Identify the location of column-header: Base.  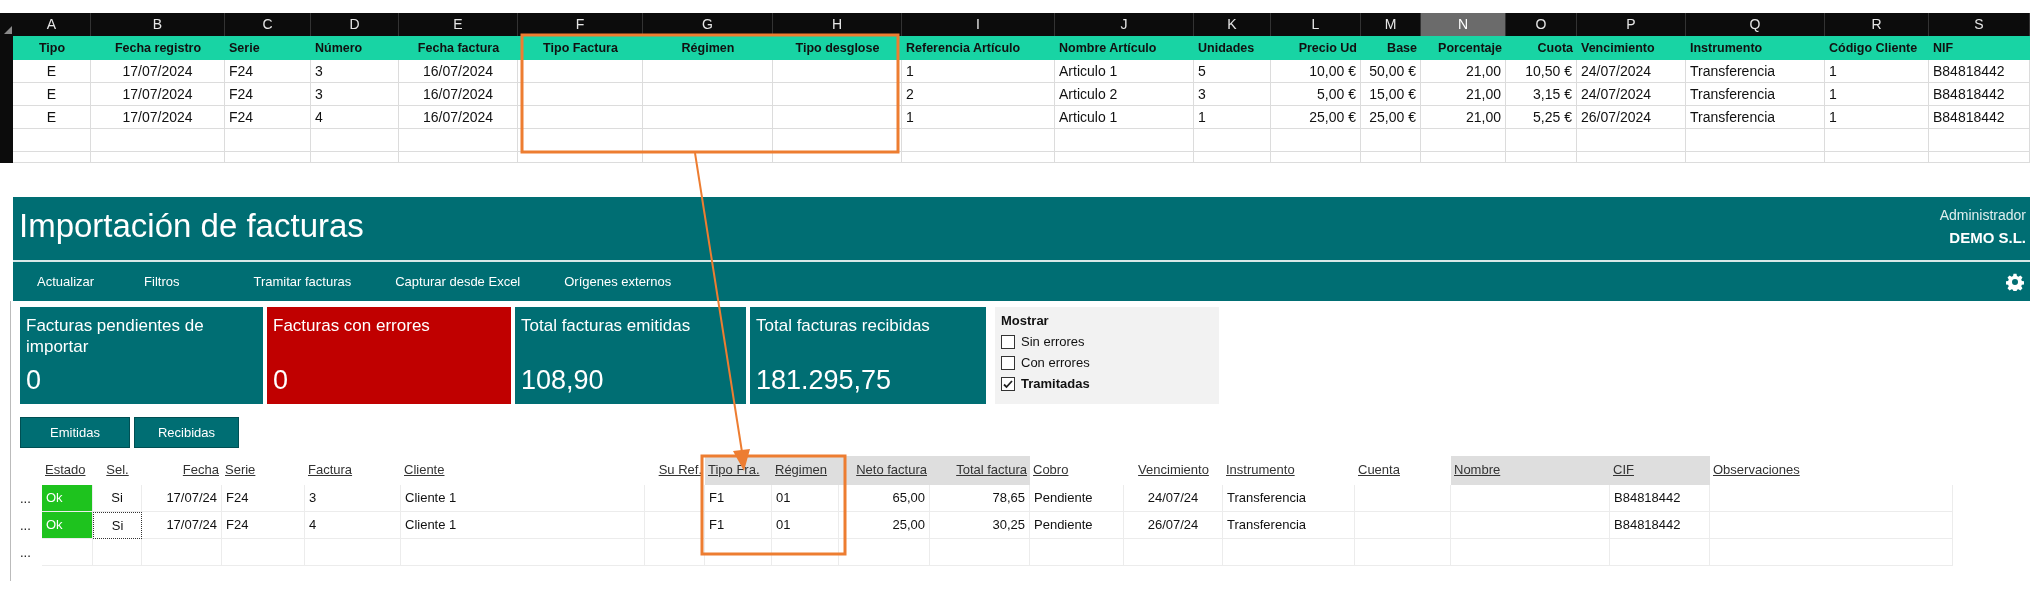
(1391, 48).